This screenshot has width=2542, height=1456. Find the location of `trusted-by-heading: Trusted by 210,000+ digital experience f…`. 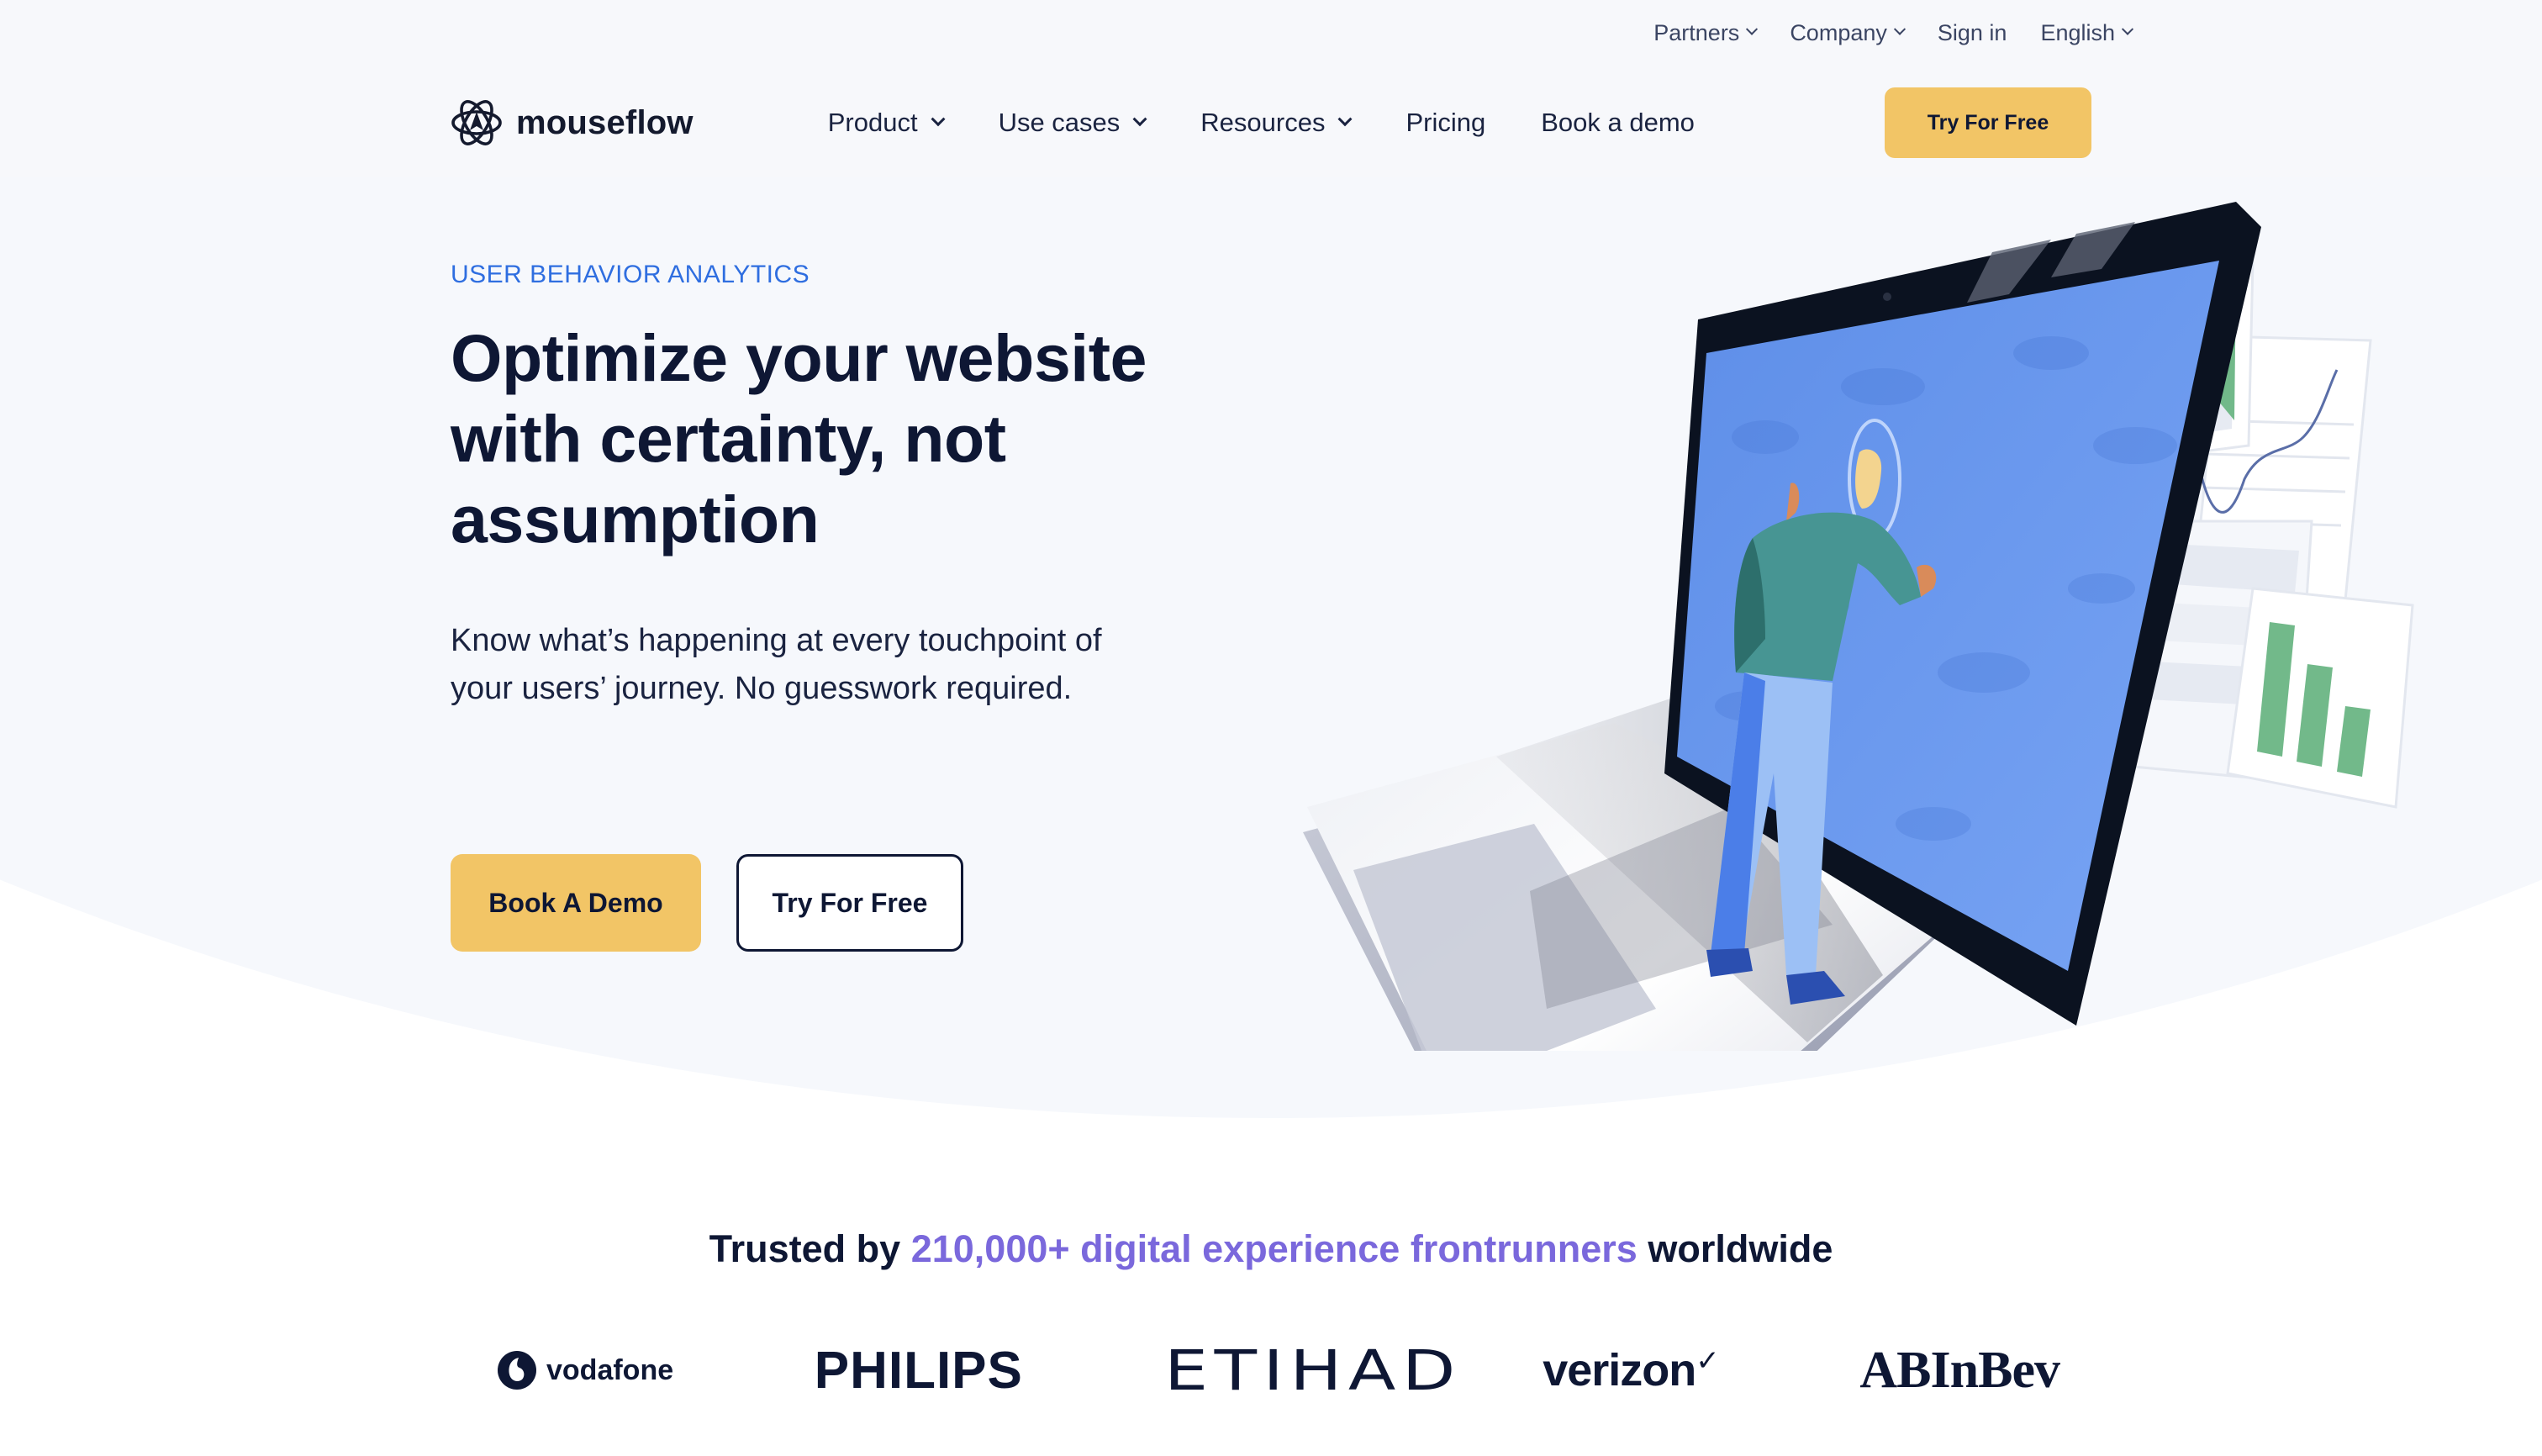

trusted-by-heading: Trusted by 210,000+ digital experience f… is located at coordinates (1271, 1249).